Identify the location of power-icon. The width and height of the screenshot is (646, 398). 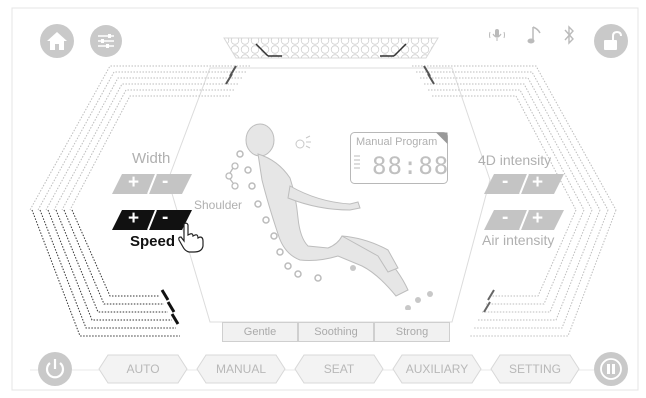
(55, 369).